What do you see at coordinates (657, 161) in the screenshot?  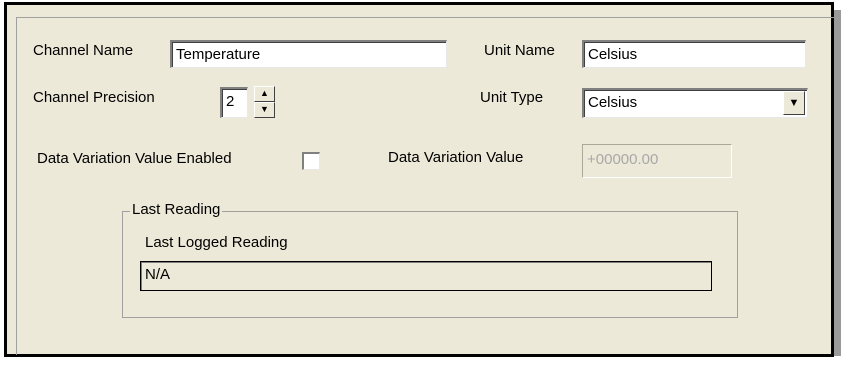 I see `data-variation-value-input: +00000.00` at bounding box center [657, 161].